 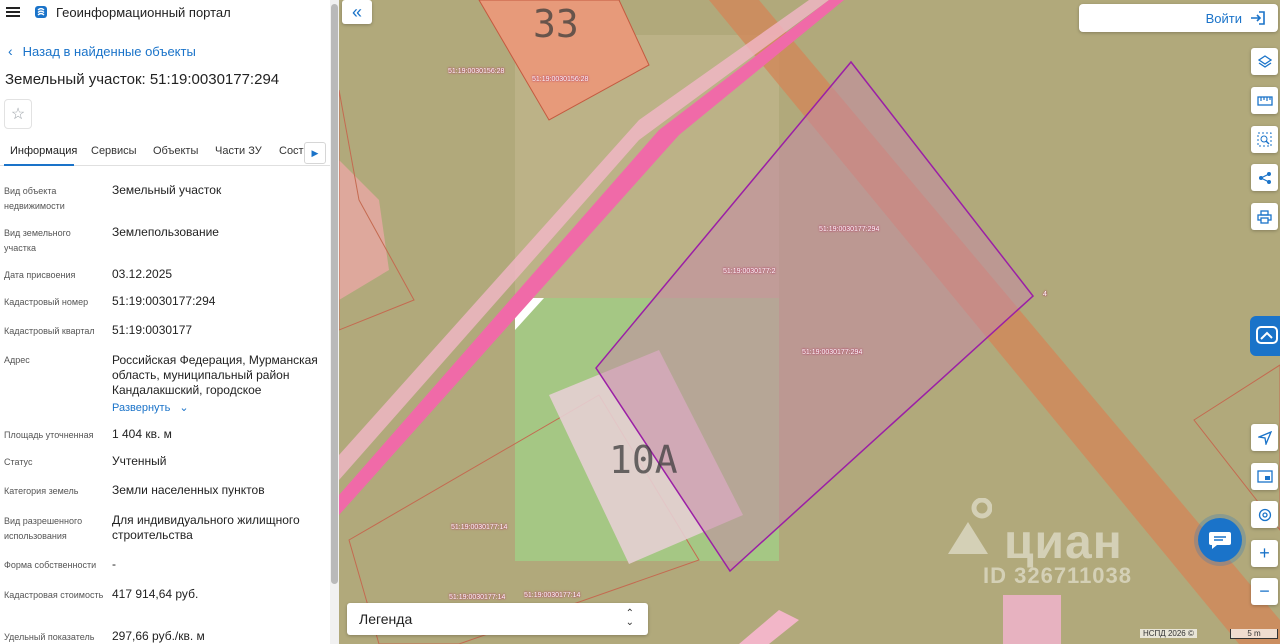 I want to click on locate-icon, so click(x=1264, y=437).